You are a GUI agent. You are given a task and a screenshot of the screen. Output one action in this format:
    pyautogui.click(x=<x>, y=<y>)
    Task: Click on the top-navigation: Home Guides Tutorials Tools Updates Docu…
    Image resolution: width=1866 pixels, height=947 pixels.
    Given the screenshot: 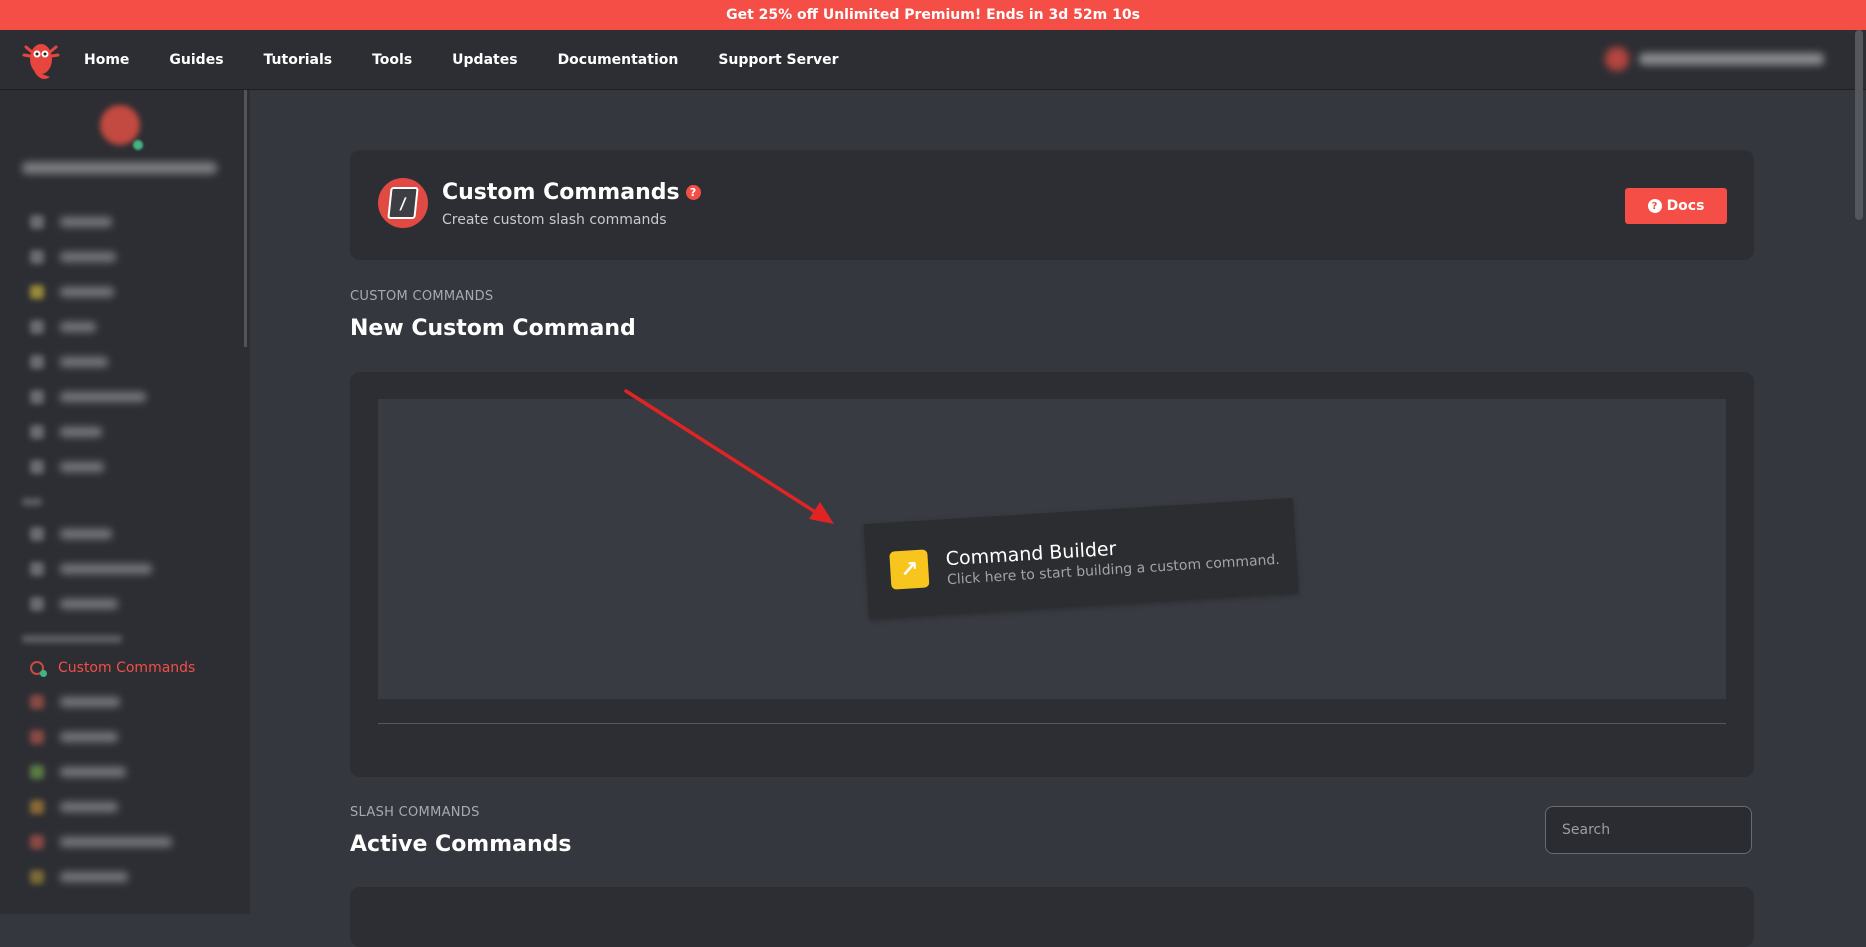 What is the action you would take?
    pyautogui.click(x=933, y=60)
    